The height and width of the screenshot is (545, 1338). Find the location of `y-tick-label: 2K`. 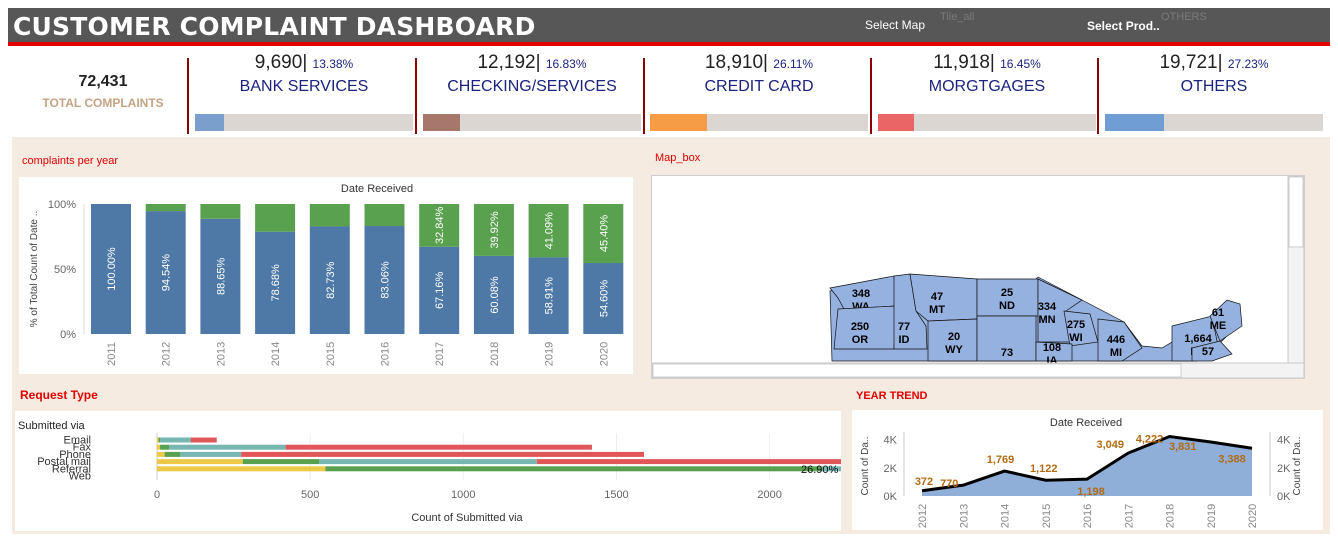

y-tick-label: 2K is located at coordinates (891, 469).